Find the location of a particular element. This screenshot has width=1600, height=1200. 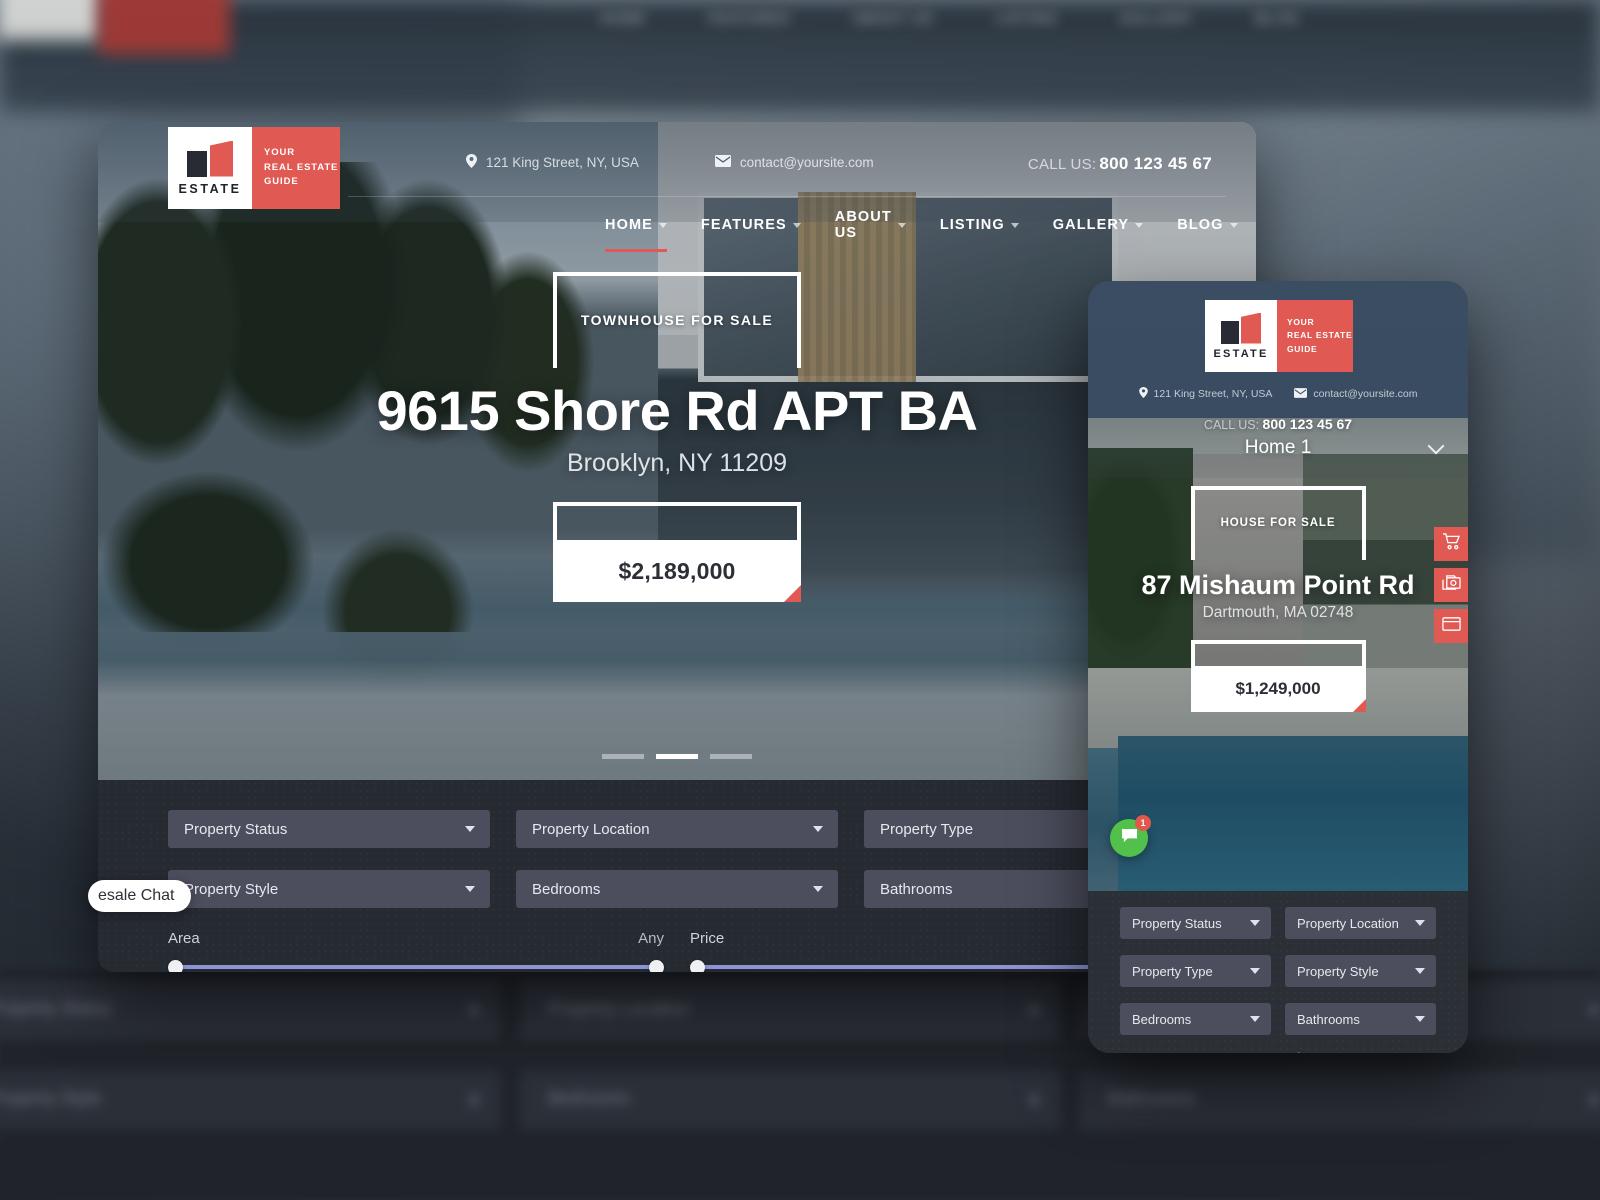

background-logo-red is located at coordinates (164, 27).